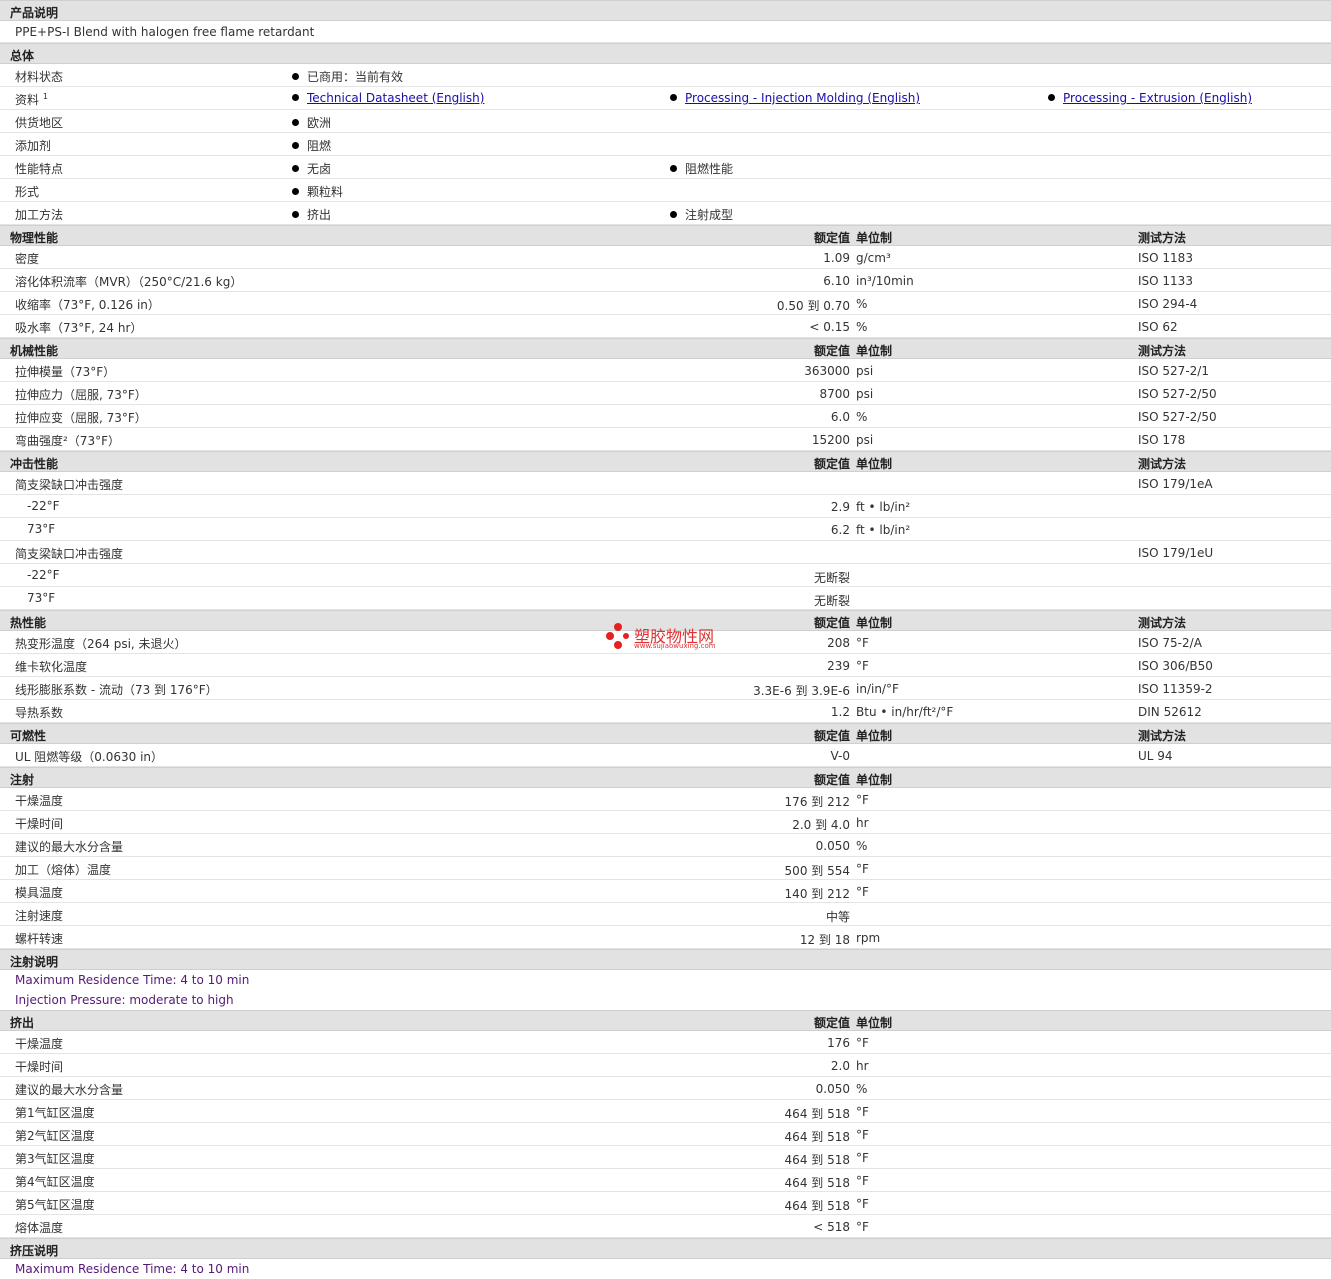  Describe the element at coordinates (1157, 98) in the screenshot. I see `document-link: Processing - Extrusion (English)` at that location.